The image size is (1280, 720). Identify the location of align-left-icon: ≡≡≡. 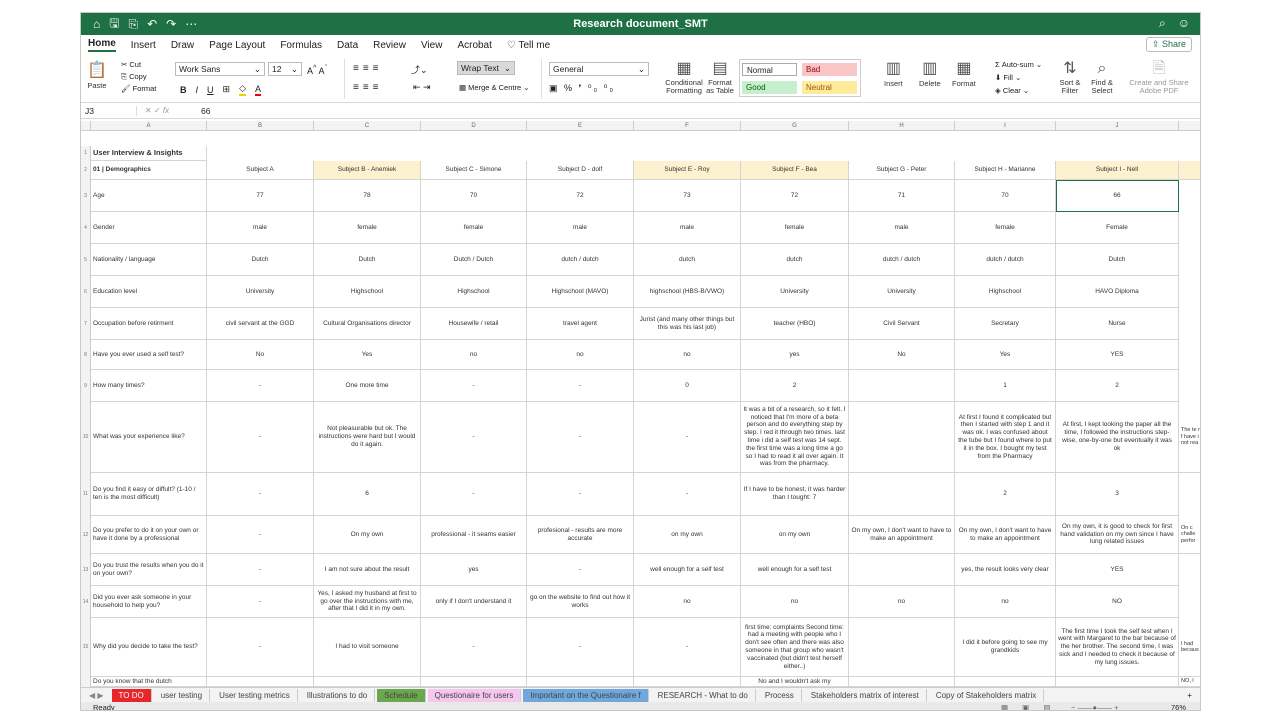
(368, 87).